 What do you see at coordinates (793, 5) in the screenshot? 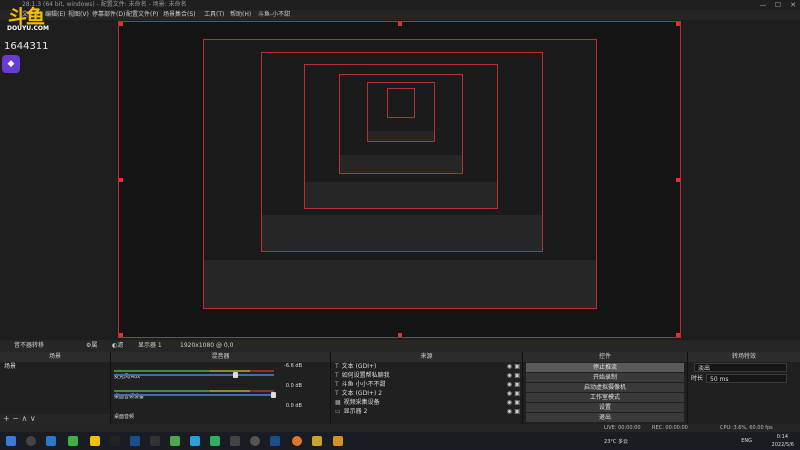
I see `close-icon: ✕` at bounding box center [793, 5].